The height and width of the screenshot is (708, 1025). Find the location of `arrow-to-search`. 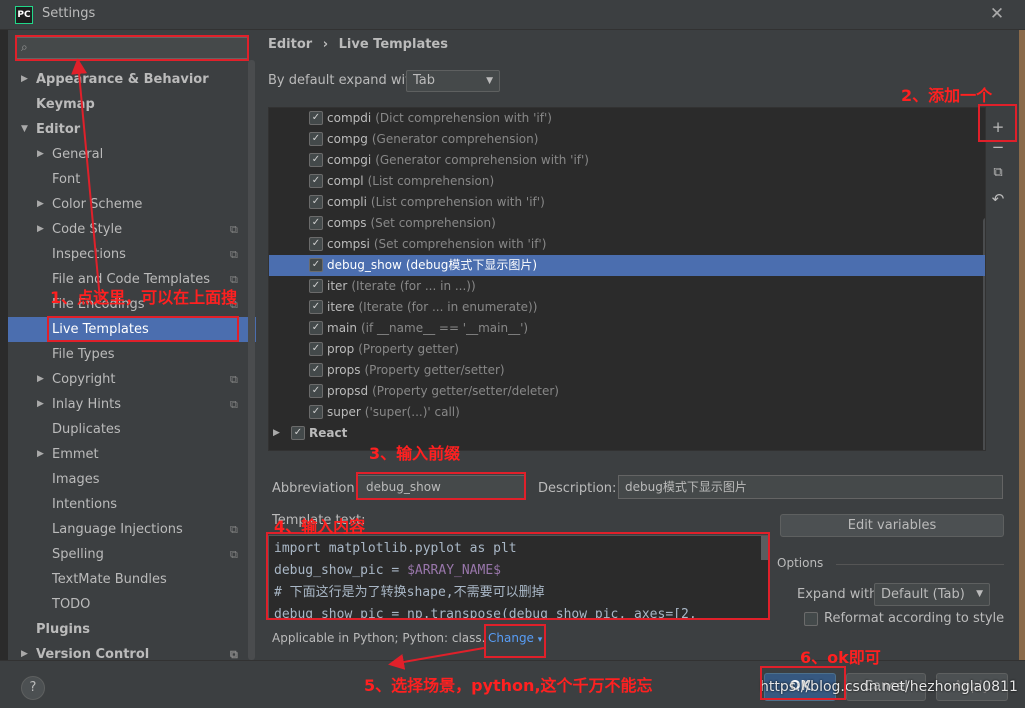

arrow-to-search is located at coordinates (86, 179).